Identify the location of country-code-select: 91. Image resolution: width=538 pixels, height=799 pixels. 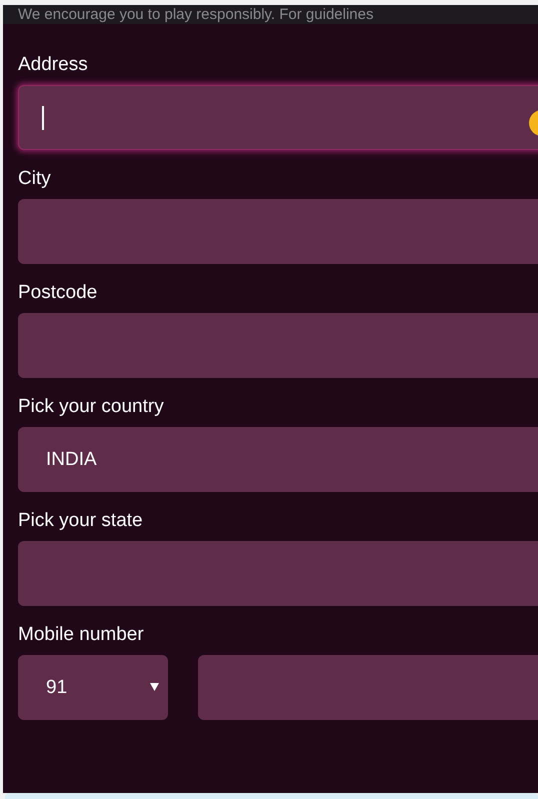
(93, 687).